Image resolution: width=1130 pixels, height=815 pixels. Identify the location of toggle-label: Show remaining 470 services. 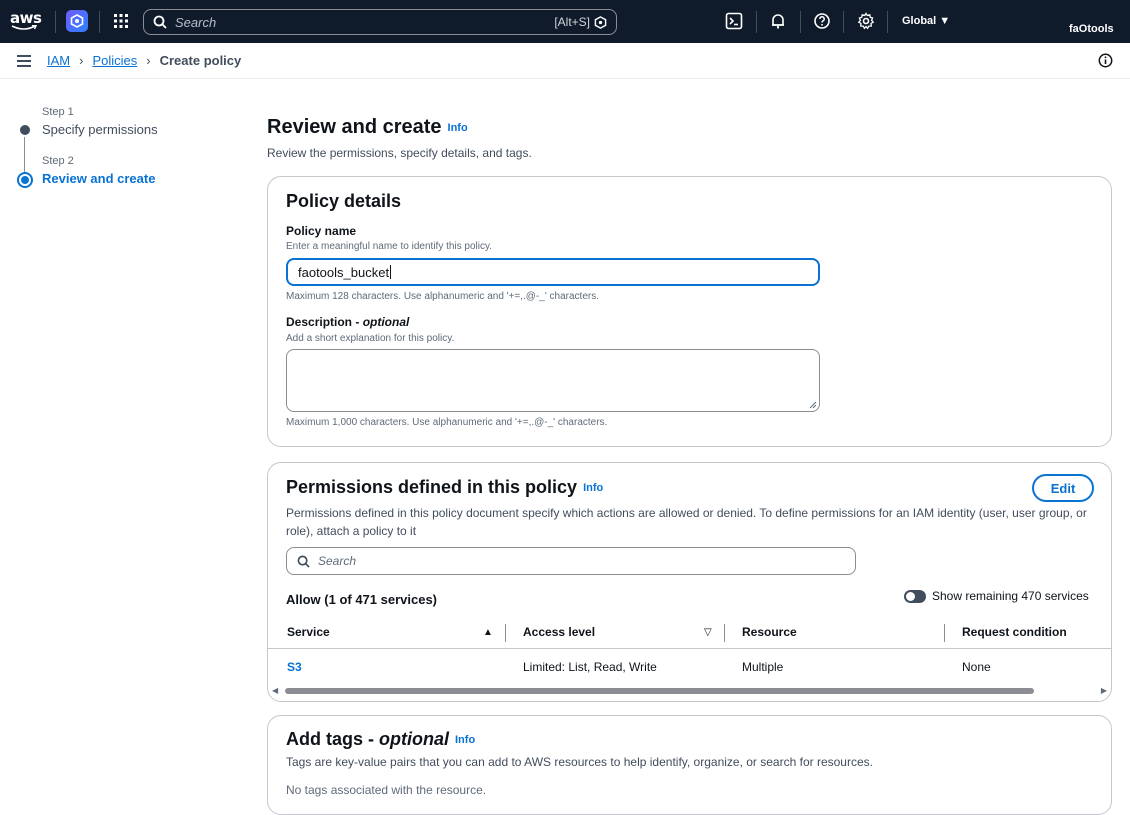
(1010, 596).